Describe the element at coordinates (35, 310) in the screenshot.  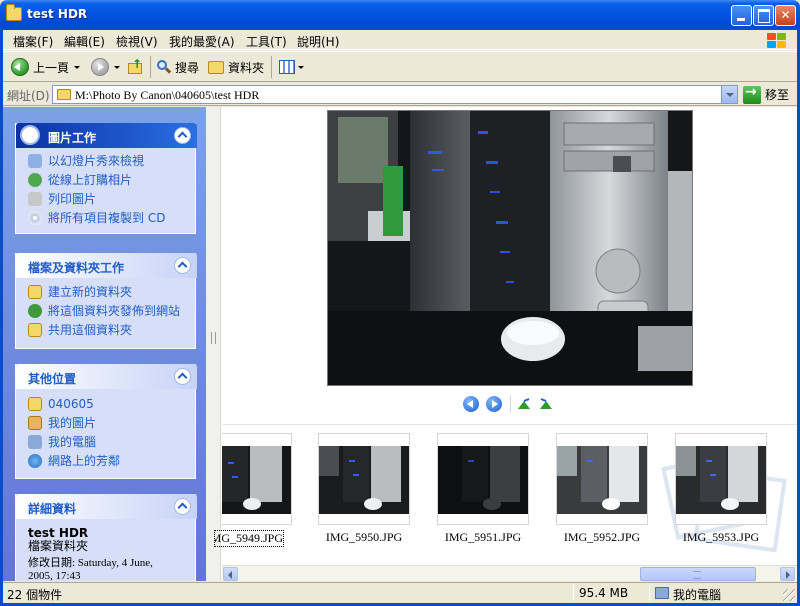
I see `publish-web-icon` at that location.